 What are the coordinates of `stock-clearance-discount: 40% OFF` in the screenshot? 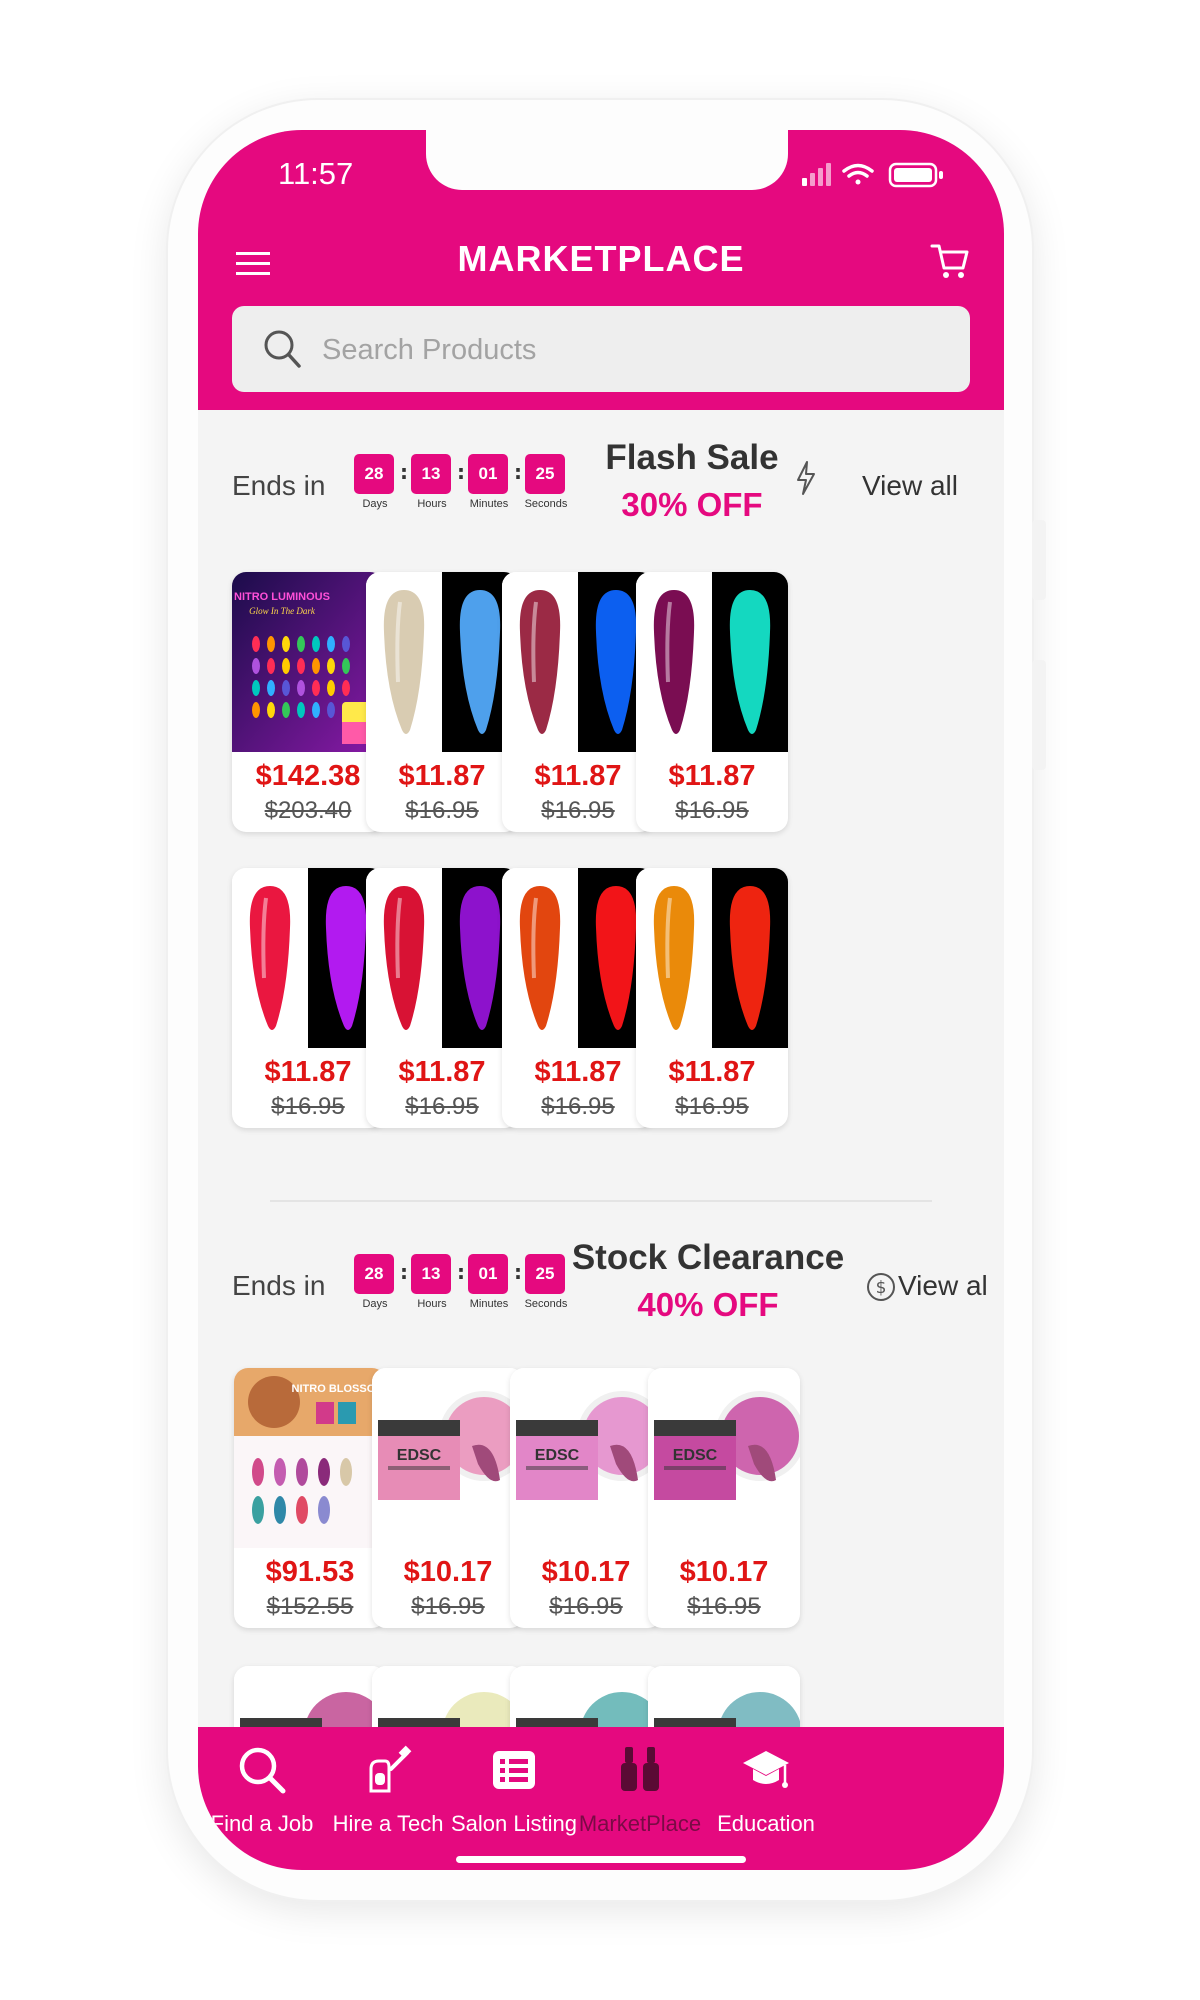 It's located at (708, 1304).